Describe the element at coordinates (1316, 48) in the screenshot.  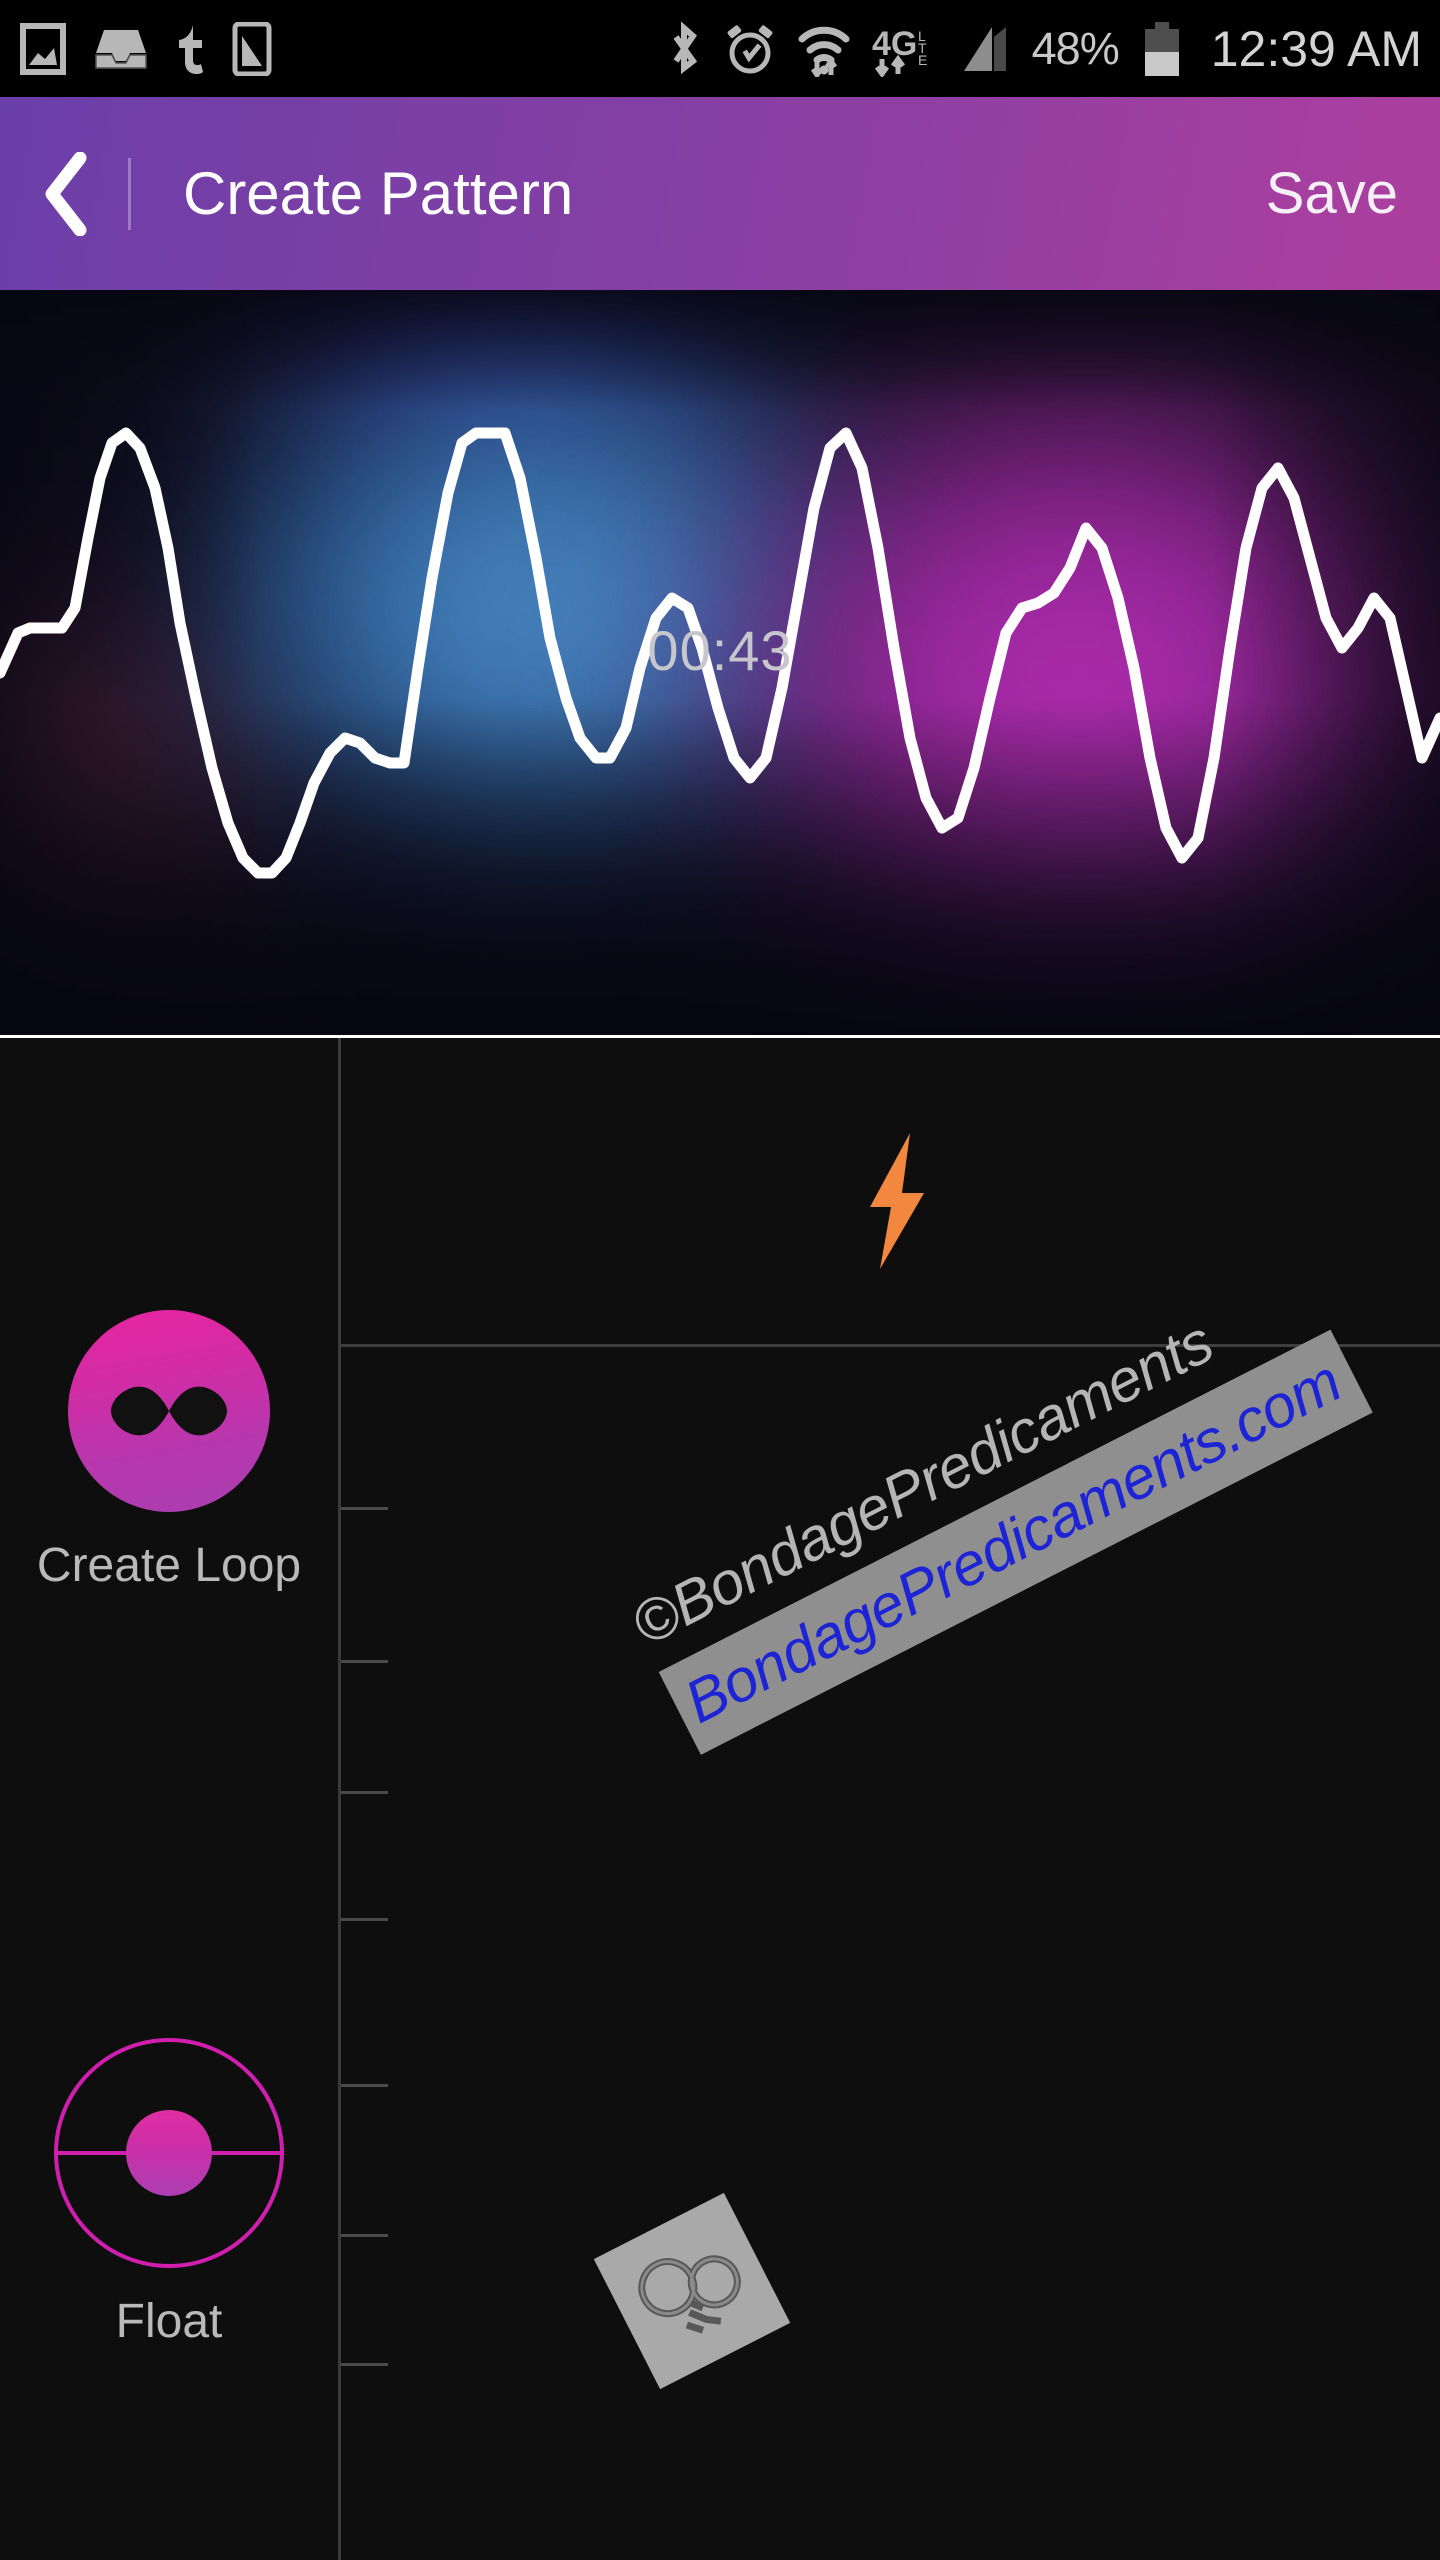
I see `status-clock: 12:39 AM` at that location.